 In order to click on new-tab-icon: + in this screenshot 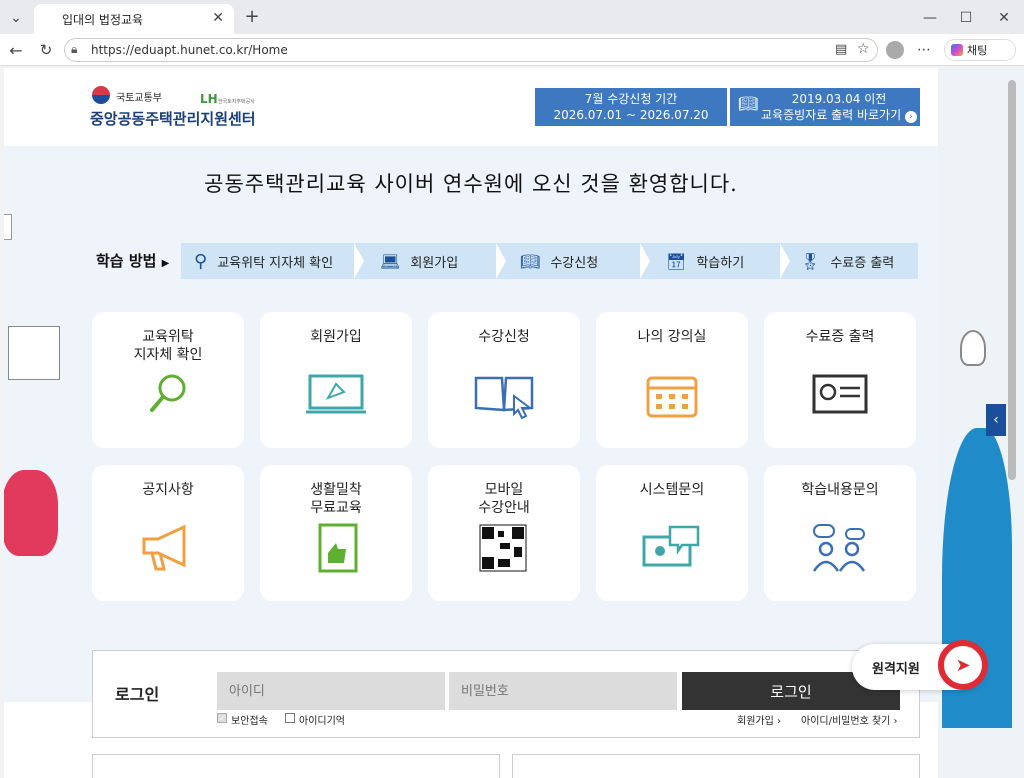, I will do `click(252, 16)`.